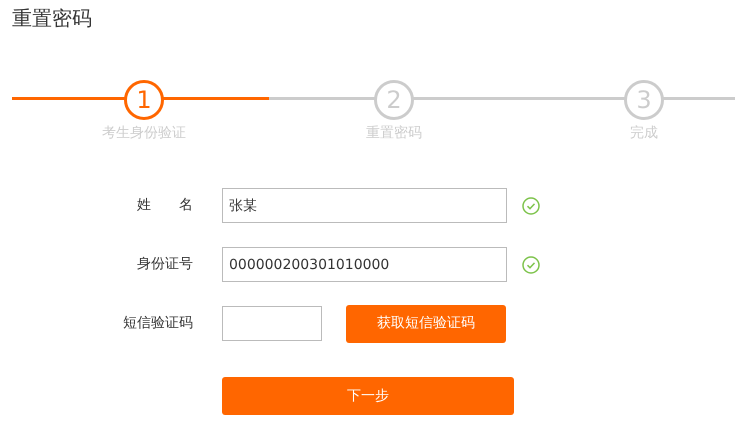 Image resolution: width=735 pixels, height=447 pixels. What do you see at coordinates (52, 18) in the screenshot?
I see `page-title: 重置密码` at bounding box center [52, 18].